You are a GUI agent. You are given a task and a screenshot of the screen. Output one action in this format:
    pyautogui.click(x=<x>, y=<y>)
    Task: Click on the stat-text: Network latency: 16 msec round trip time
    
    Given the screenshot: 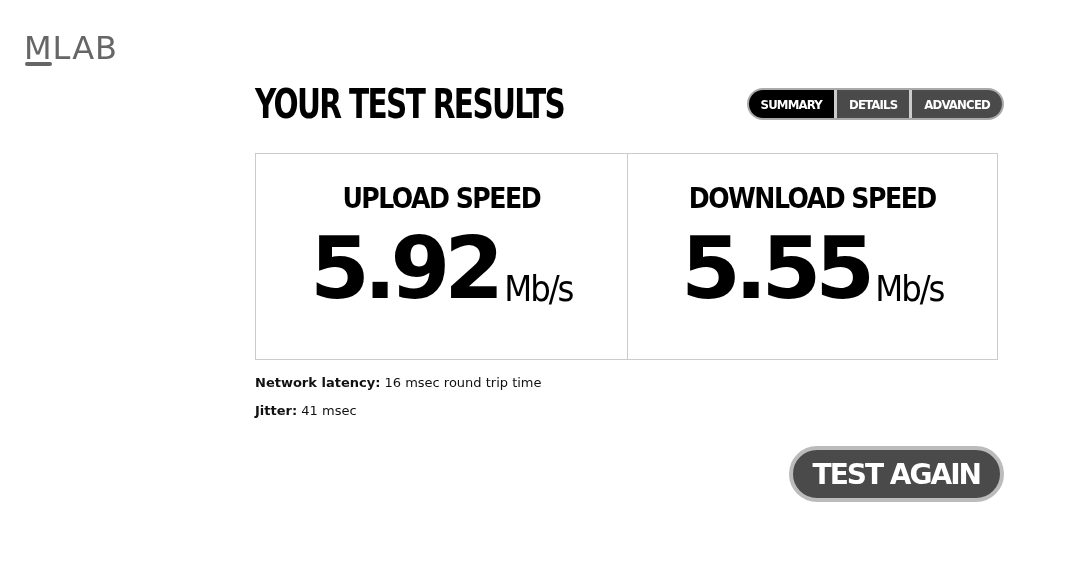 What is the action you would take?
    pyautogui.click(x=399, y=382)
    